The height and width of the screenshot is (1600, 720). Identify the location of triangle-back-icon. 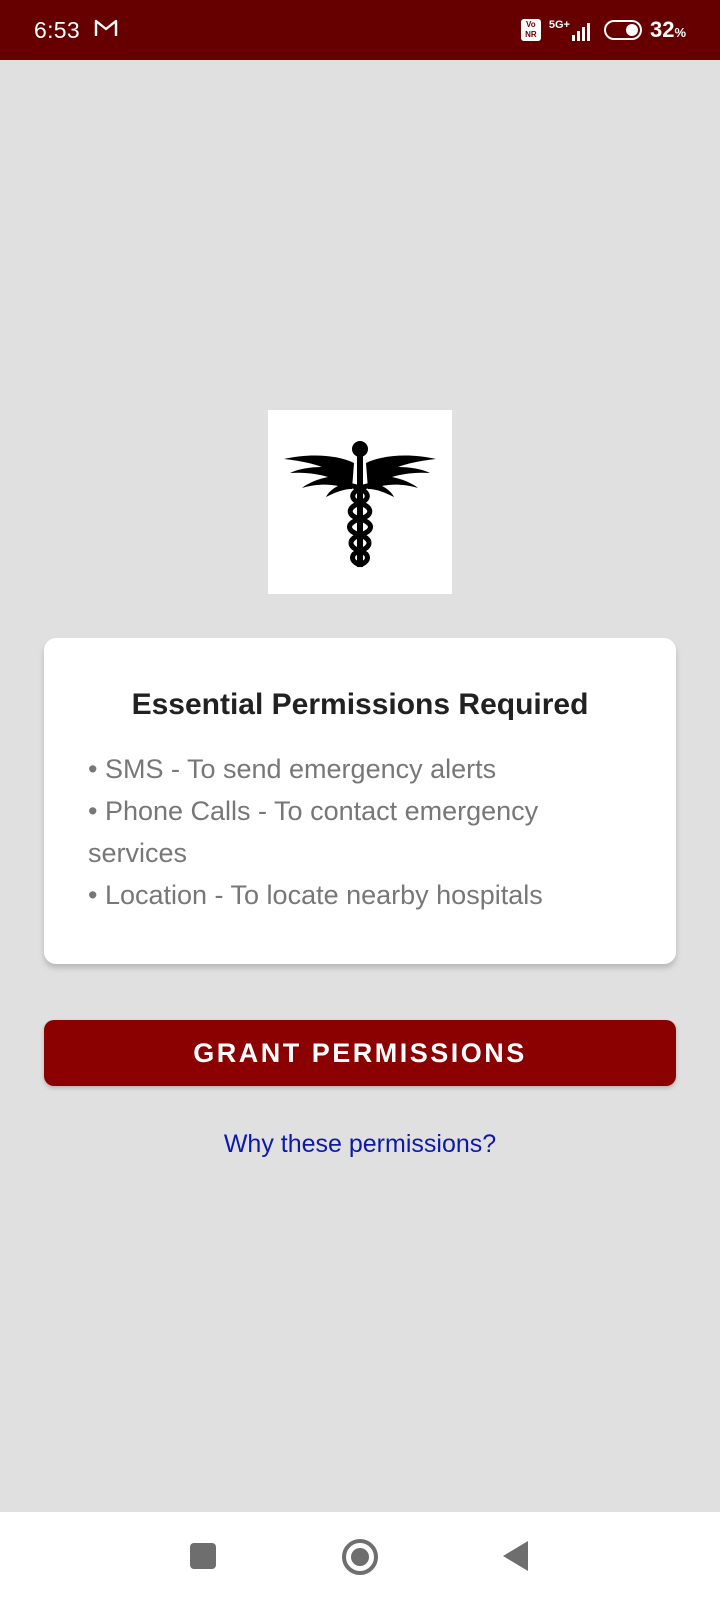
(515, 1556).